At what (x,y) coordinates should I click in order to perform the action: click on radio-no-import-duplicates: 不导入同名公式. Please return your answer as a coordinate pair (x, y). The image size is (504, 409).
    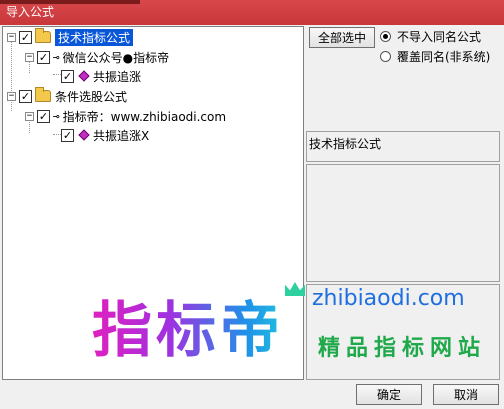
    Looking at the image, I should click on (430, 36).